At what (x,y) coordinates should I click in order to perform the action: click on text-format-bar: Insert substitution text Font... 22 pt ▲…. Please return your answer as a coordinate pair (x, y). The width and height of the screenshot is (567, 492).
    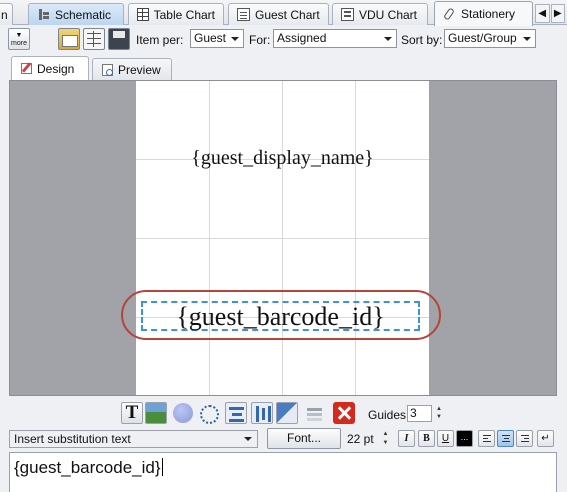
    Looking at the image, I should click on (283, 439).